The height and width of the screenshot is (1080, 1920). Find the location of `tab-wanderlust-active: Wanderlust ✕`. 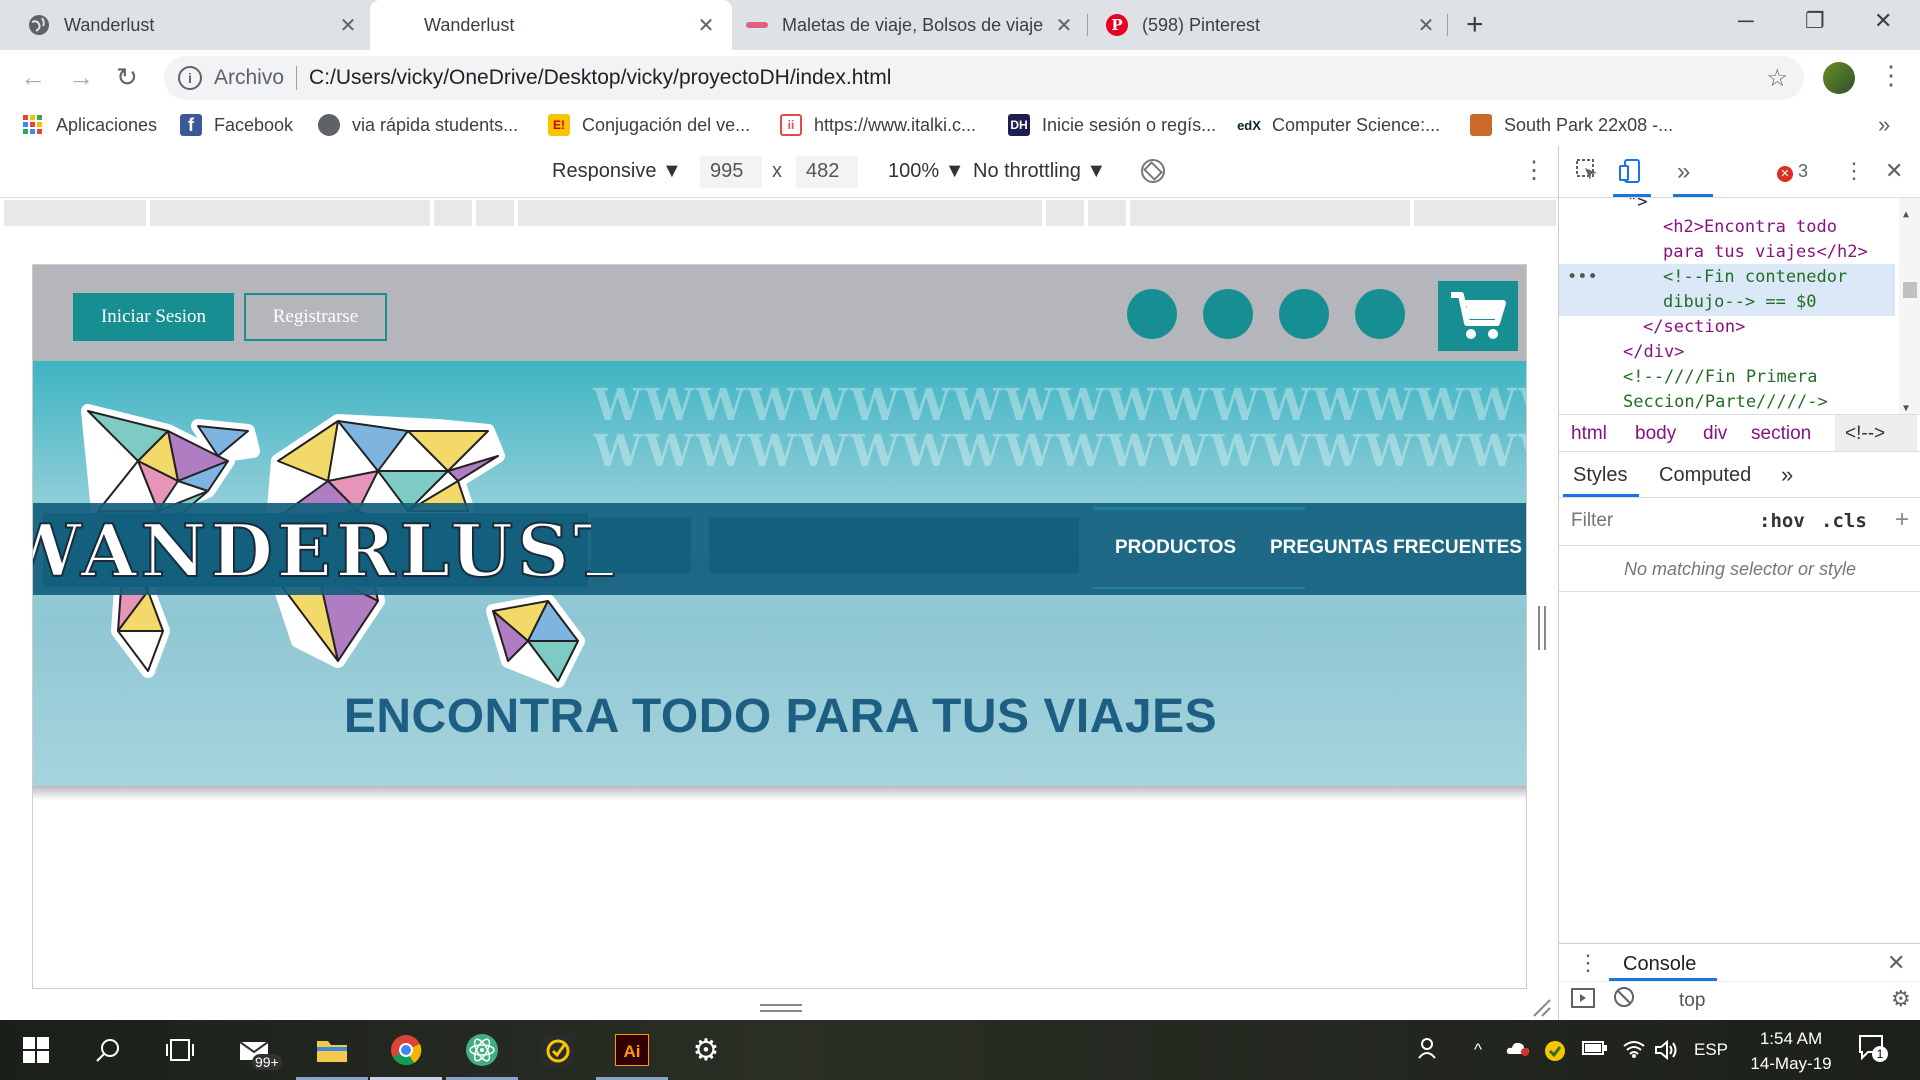

tab-wanderlust-active: Wanderlust ✕ is located at coordinates (551, 25).